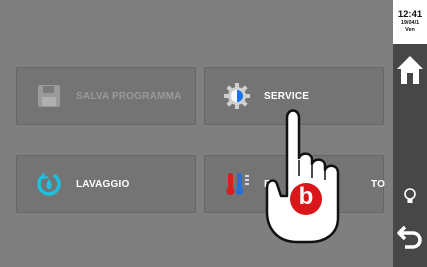  What do you see at coordinates (129, 96) in the screenshot?
I see `save-program-label: SALVA PROGRAMMA` at bounding box center [129, 96].